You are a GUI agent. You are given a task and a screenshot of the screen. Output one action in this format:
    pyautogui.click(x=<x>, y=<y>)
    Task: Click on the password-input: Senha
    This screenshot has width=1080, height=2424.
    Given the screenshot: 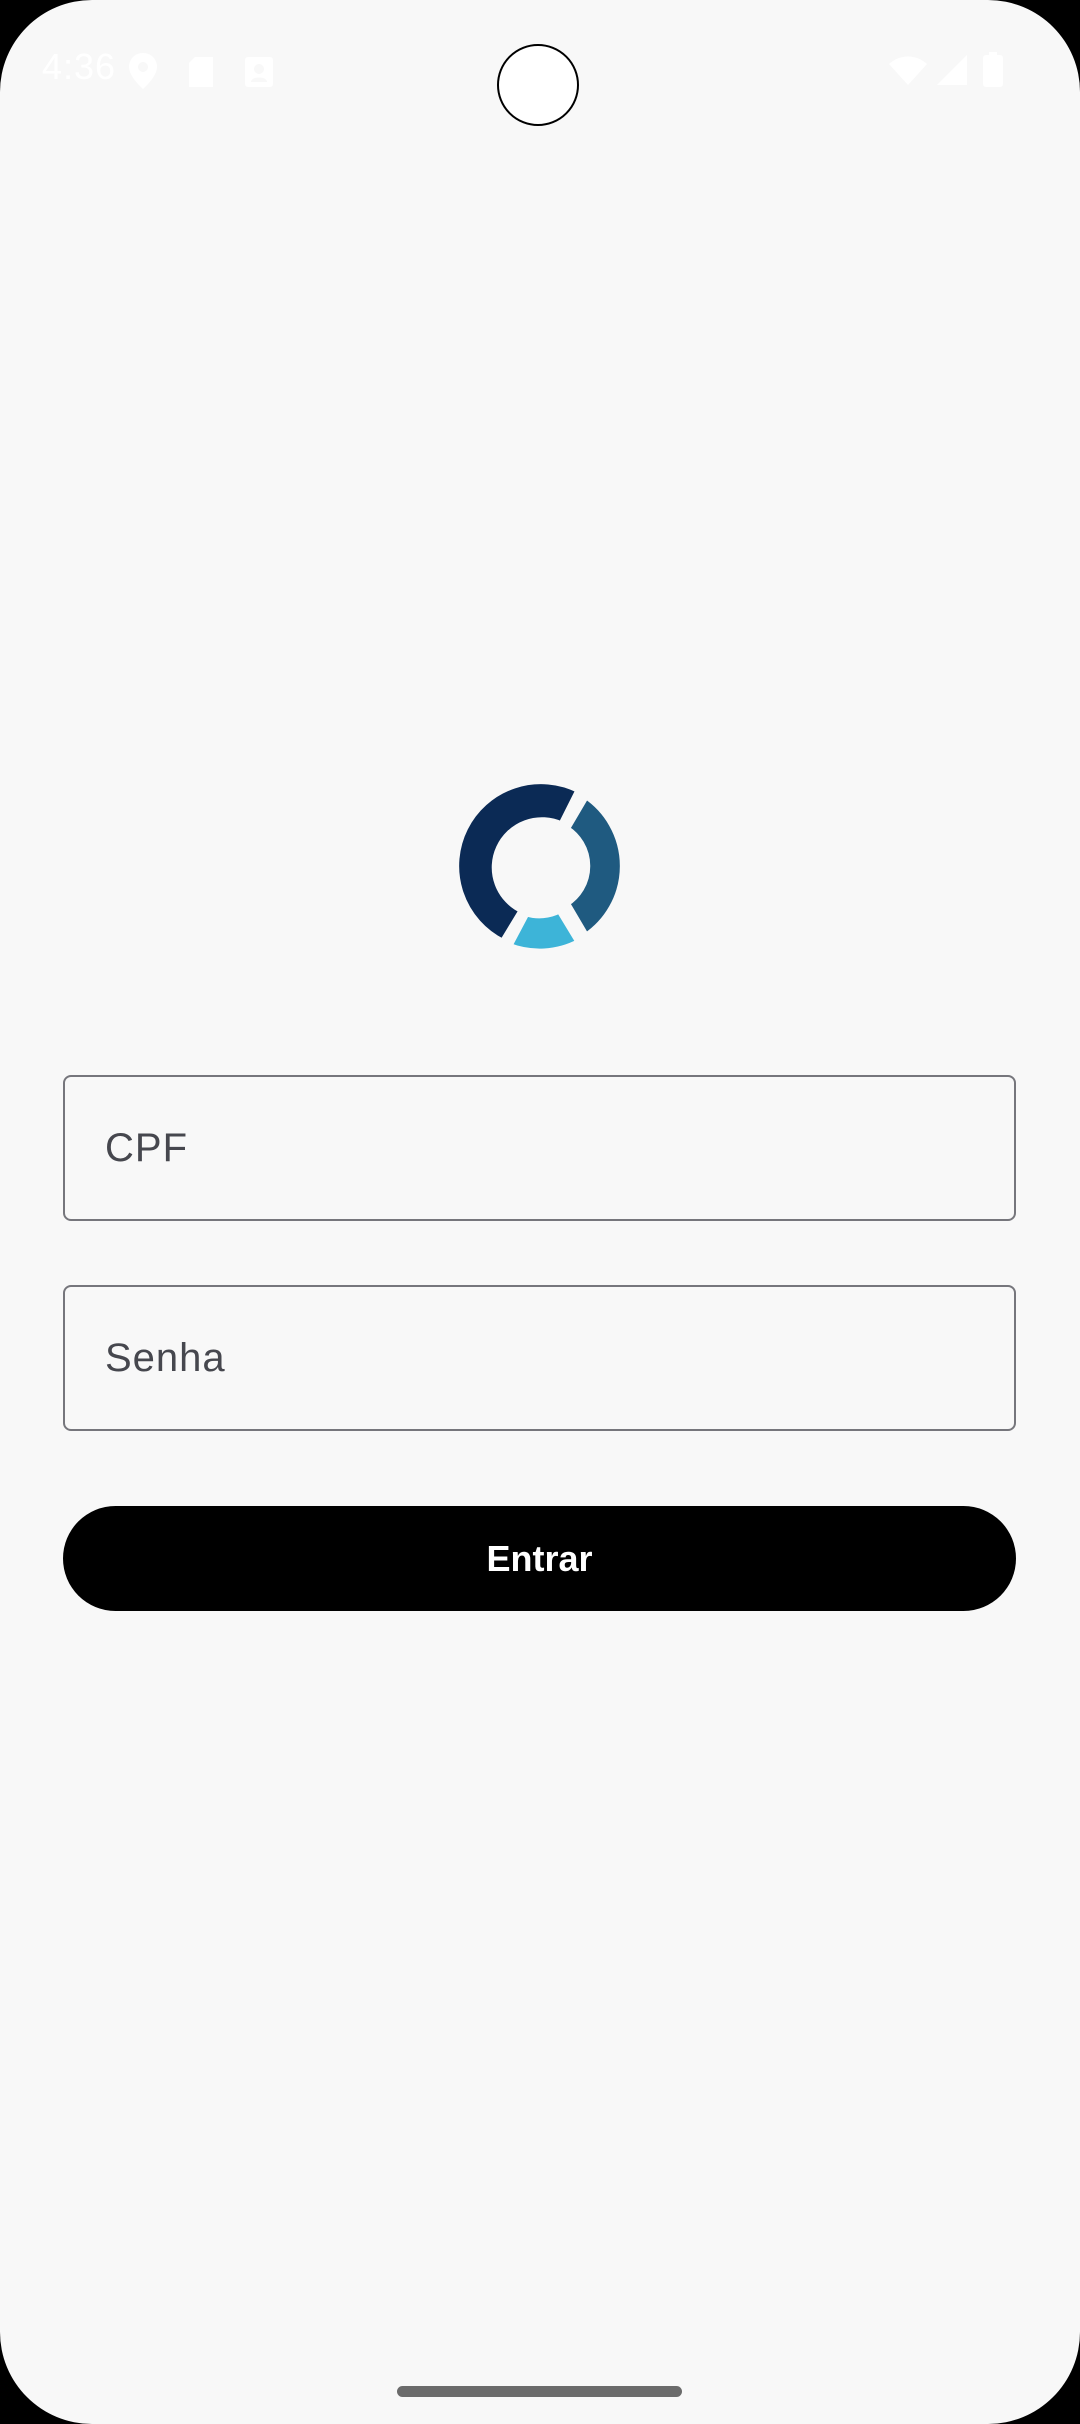 What is the action you would take?
    pyautogui.click(x=539, y=1358)
    